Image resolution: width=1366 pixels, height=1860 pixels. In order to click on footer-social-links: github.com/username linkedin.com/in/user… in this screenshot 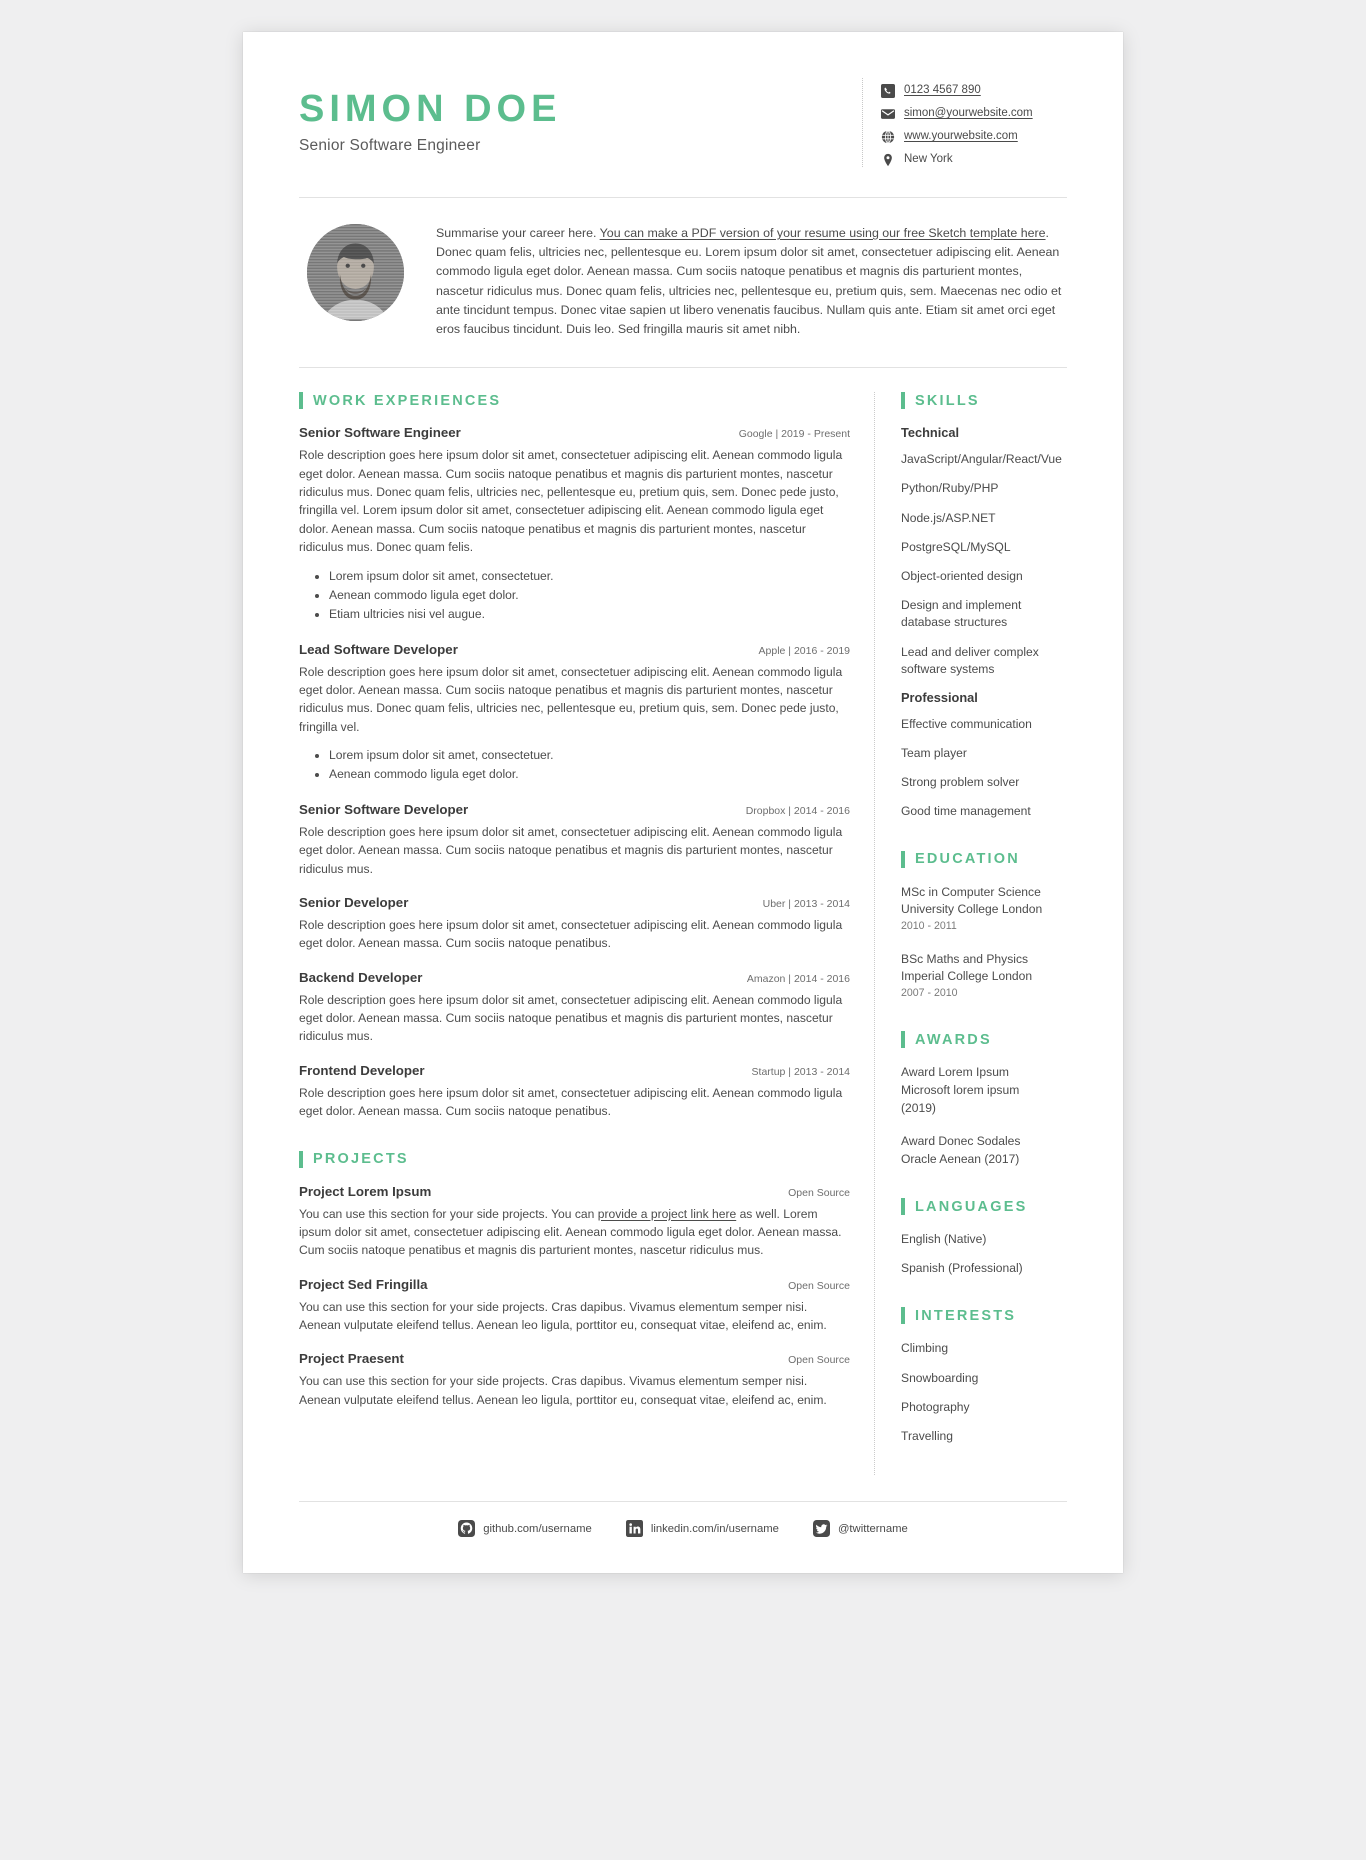, I will do `click(683, 1522)`.